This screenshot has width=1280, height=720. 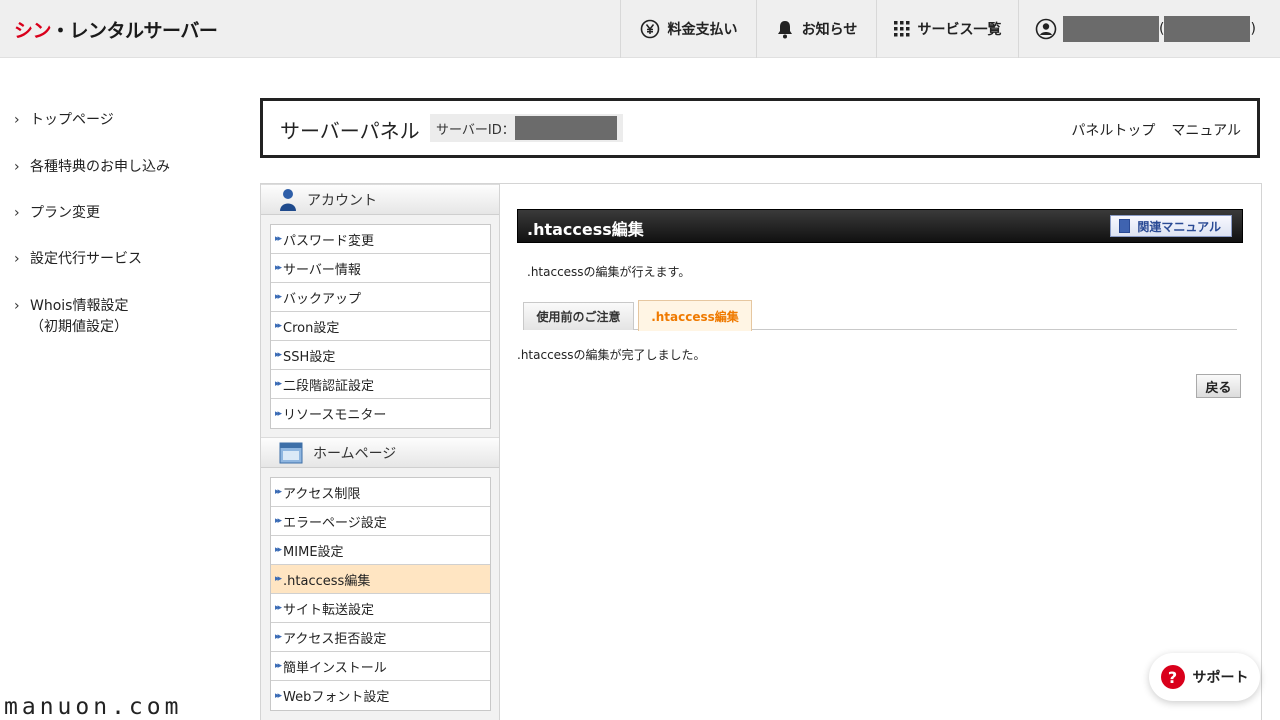 I want to click on menu-item-backup: ▸▸ バックアップ, so click(x=380, y=297).